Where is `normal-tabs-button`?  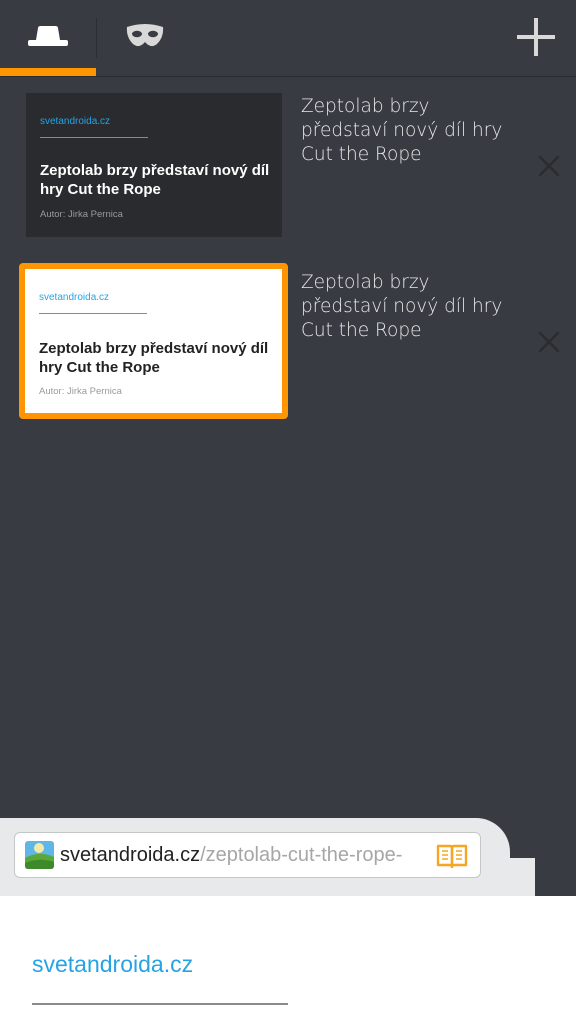 normal-tabs-button is located at coordinates (48, 38).